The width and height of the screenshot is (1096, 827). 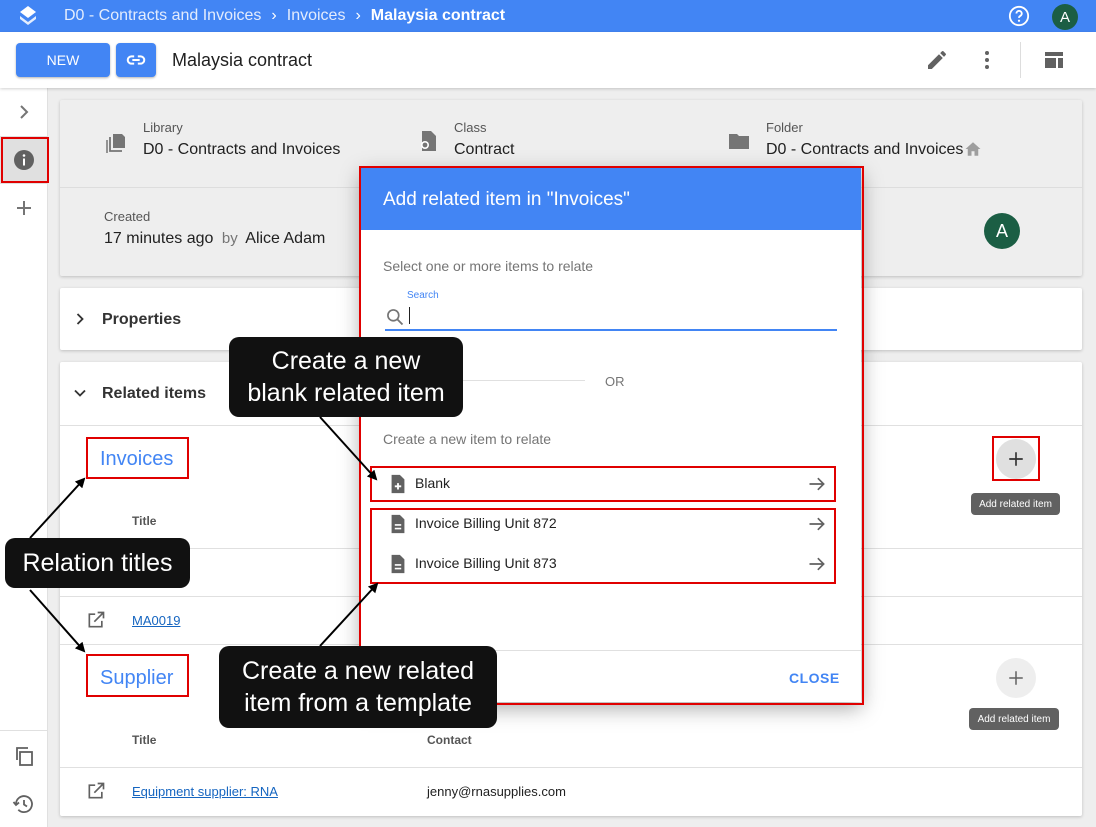 What do you see at coordinates (115, 143) in the screenshot?
I see `library-icon` at bounding box center [115, 143].